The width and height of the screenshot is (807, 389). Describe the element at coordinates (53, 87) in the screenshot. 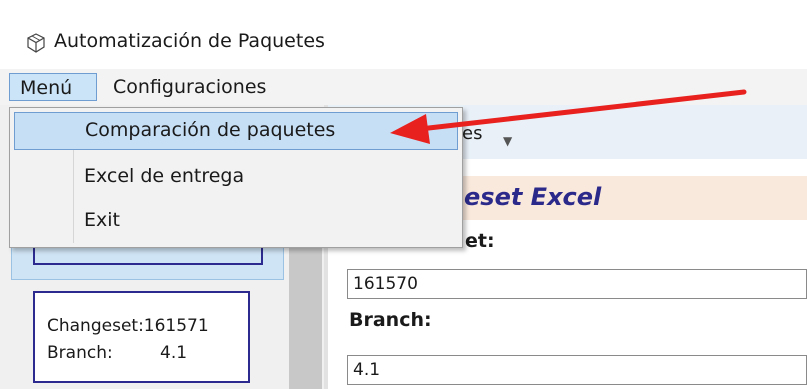

I see `menu-menu: Menú` at that location.